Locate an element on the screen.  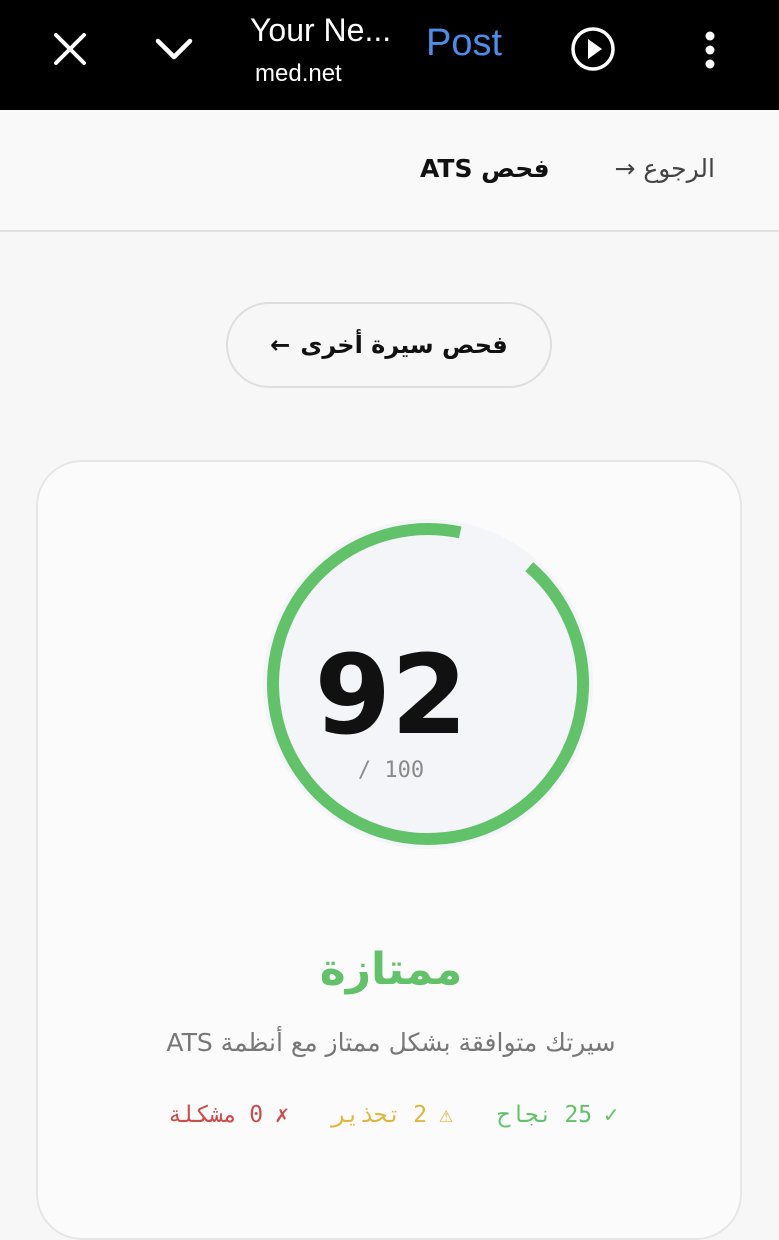
warning-count: 2 is located at coordinates (420, 1115).